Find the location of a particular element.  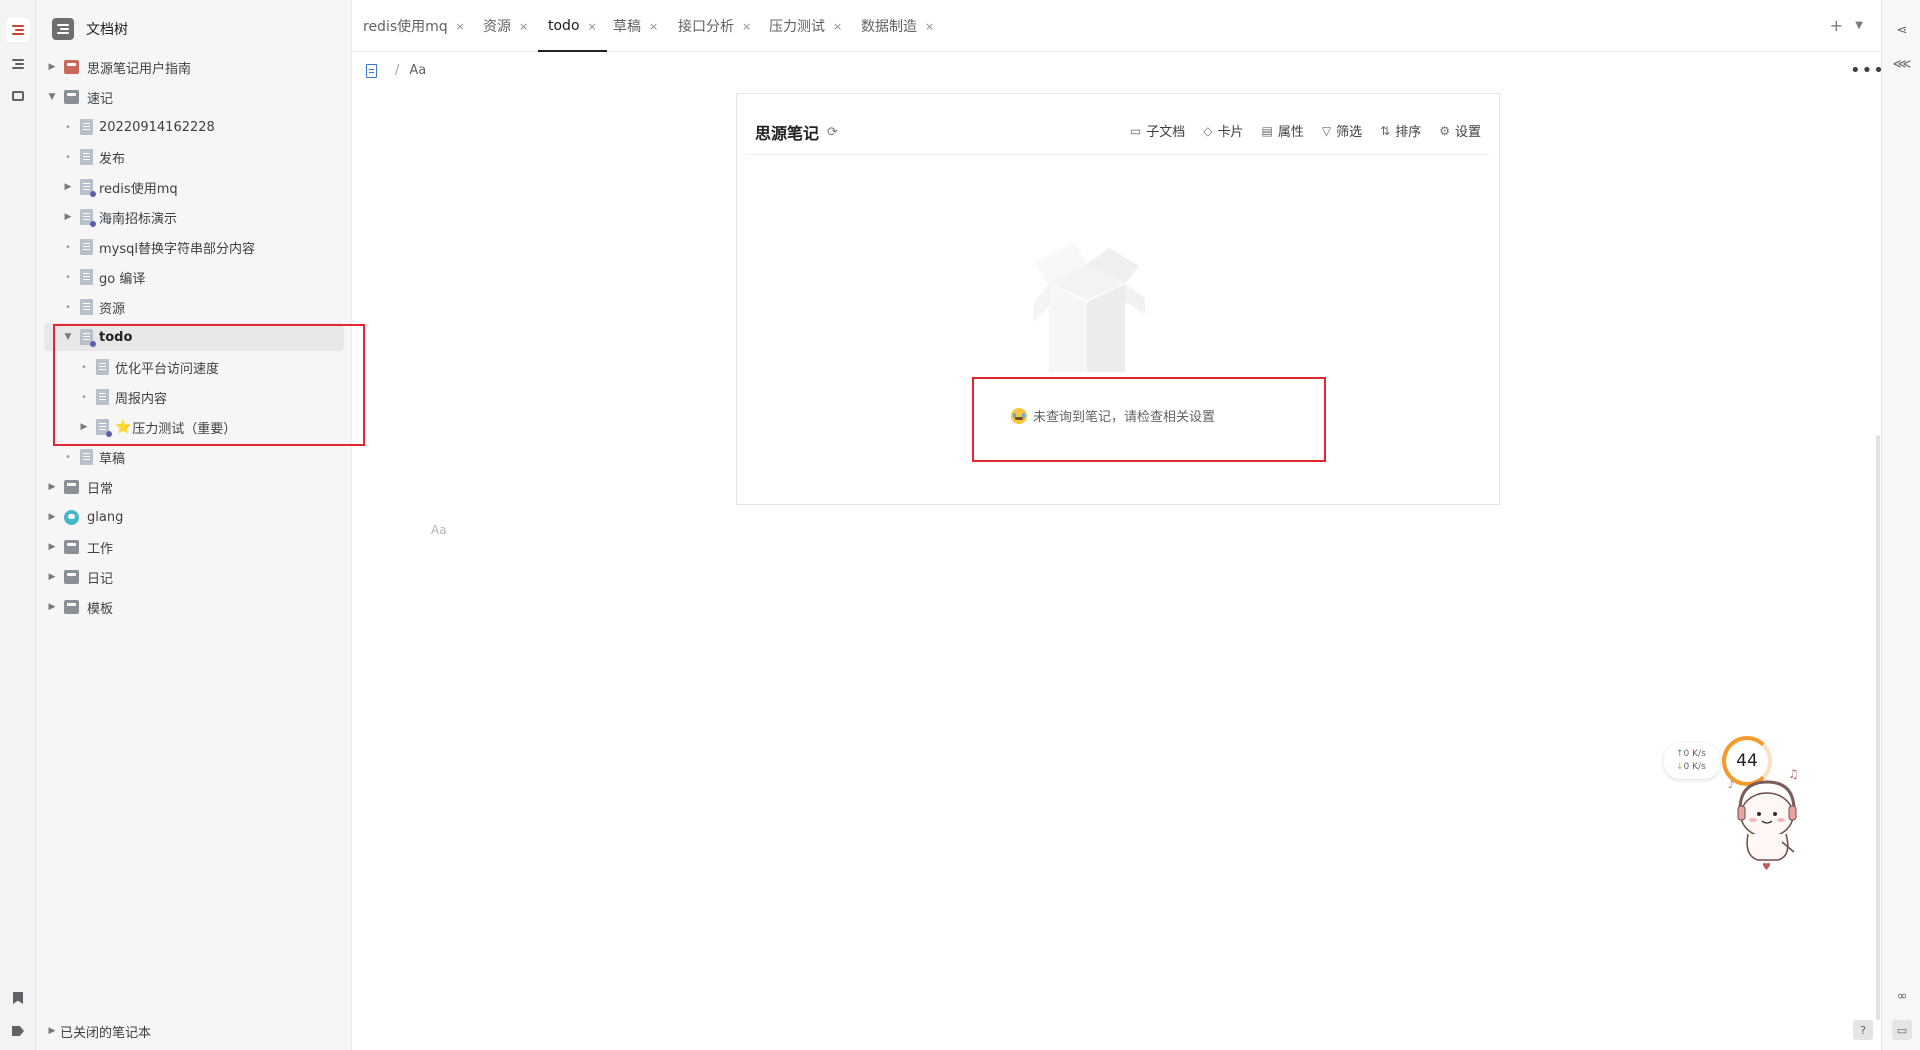

bookmark-icon is located at coordinates (18, 998).